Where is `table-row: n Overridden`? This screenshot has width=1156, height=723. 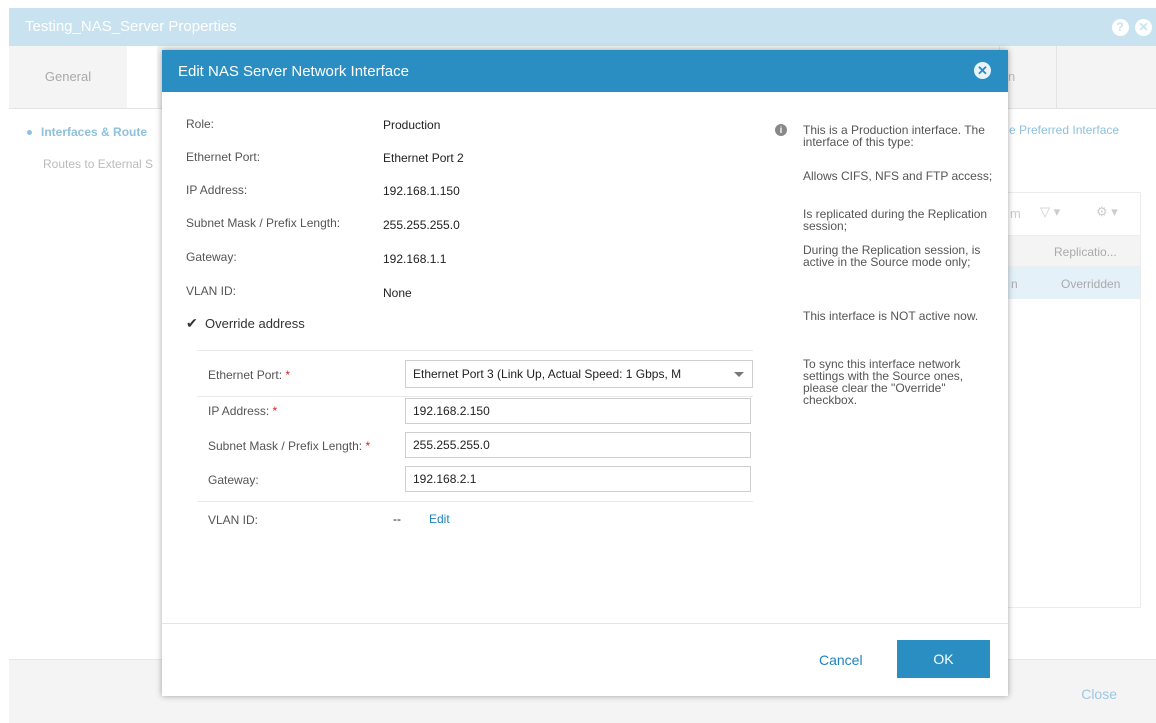
table-row: n Overridden is located at coordinates (1072, 283).